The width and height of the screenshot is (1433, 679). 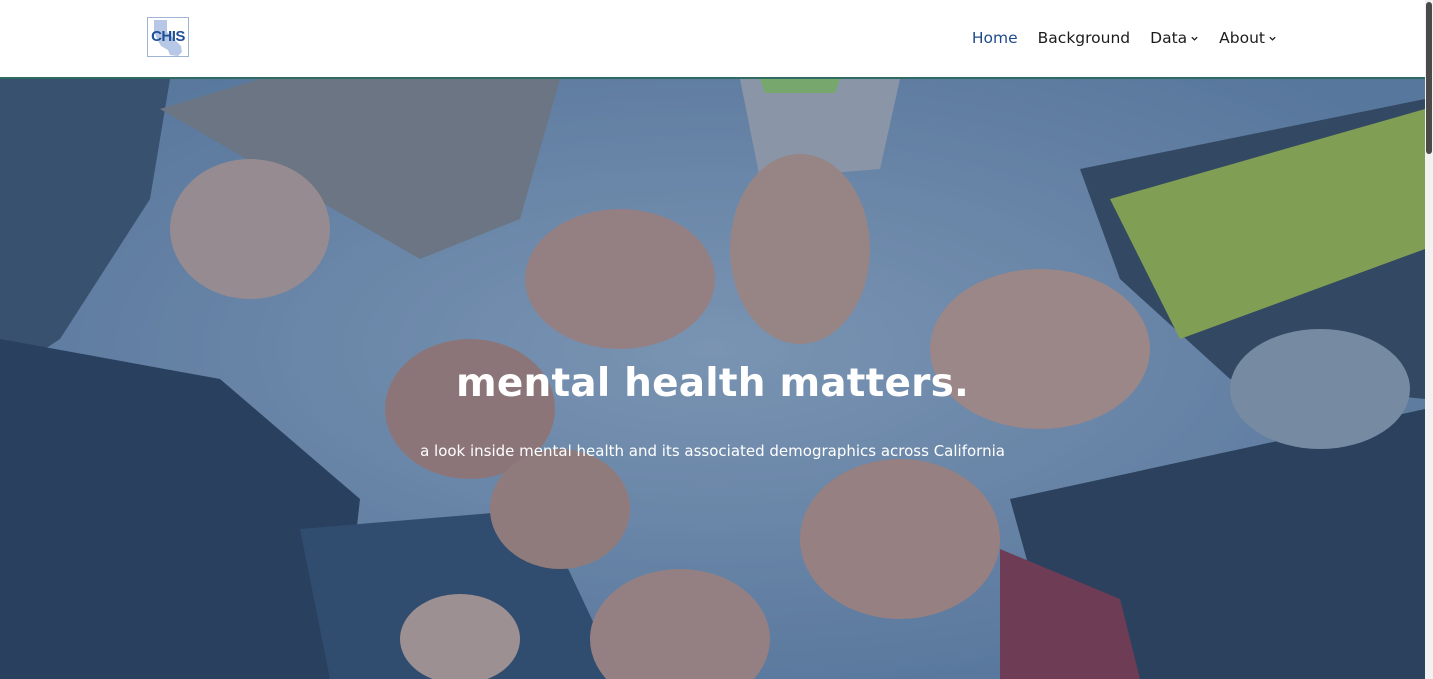 What do you see at coordinates (1169, 38) in the screenshot?
I see `nav-item-label: Data` at bounding box center [1169, 38].